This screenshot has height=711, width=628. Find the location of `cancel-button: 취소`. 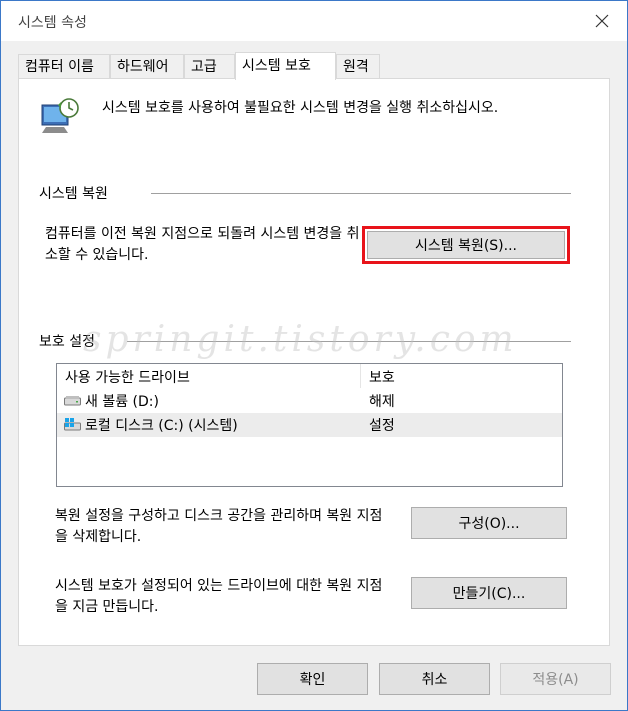

cancel-button: 취소 is located at coordinates (434, 679).